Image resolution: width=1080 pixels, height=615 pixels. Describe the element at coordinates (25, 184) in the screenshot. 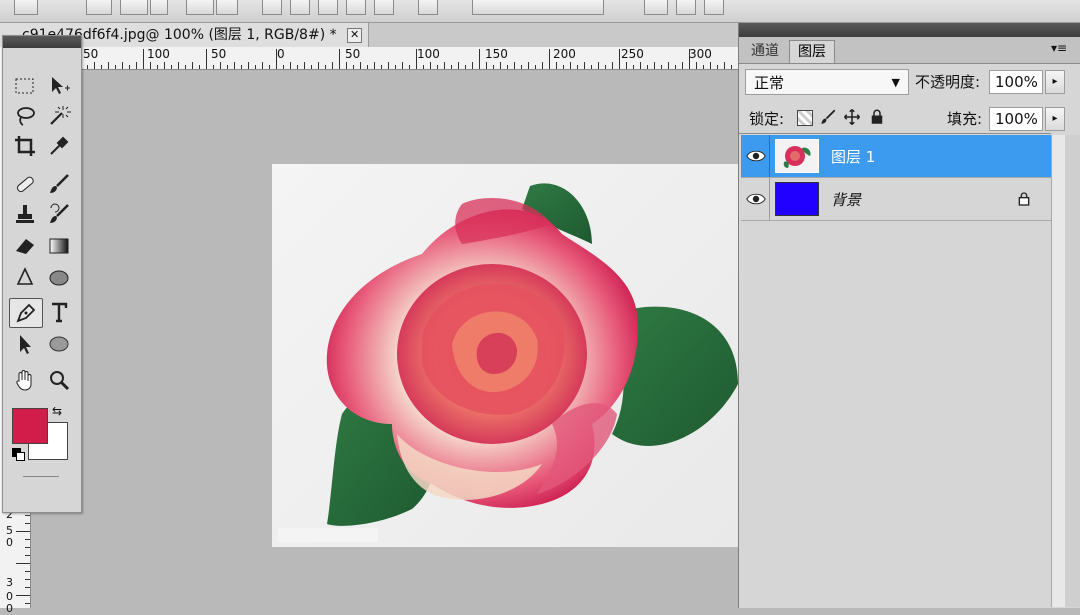

I see `healing-brush-tool` at that location.